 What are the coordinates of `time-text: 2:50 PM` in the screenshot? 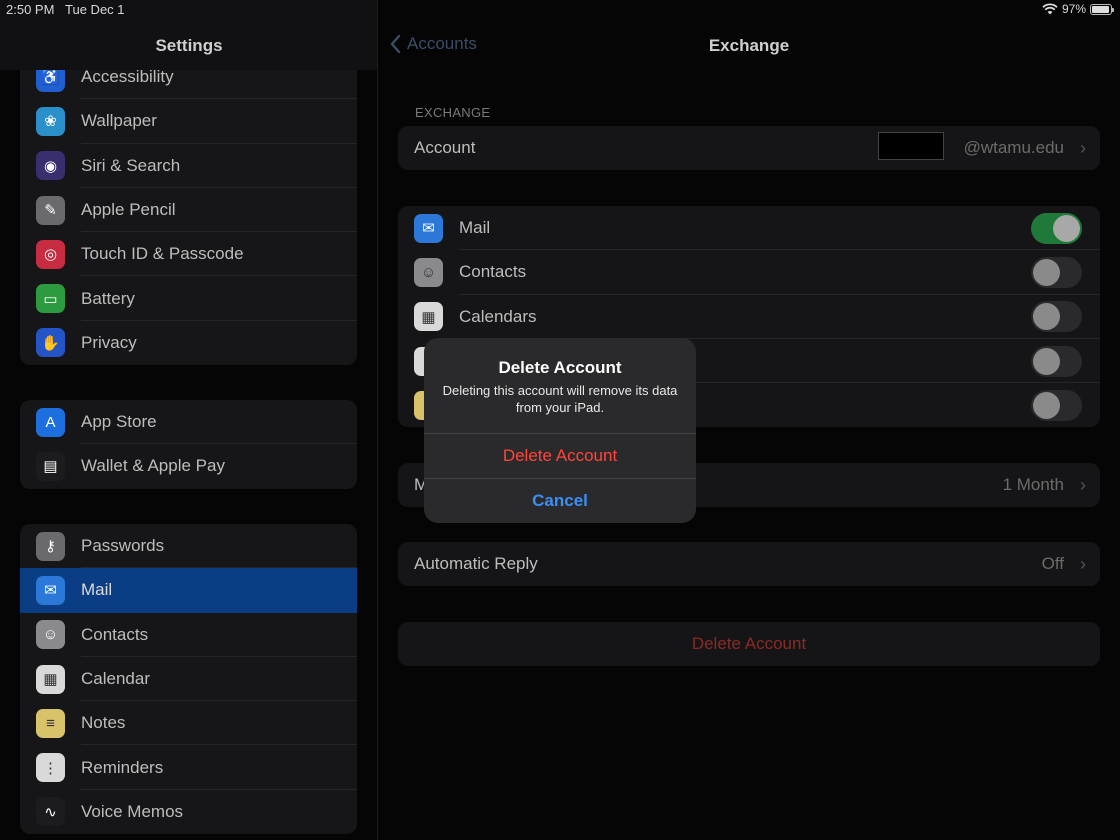 It's located at (30, 9).